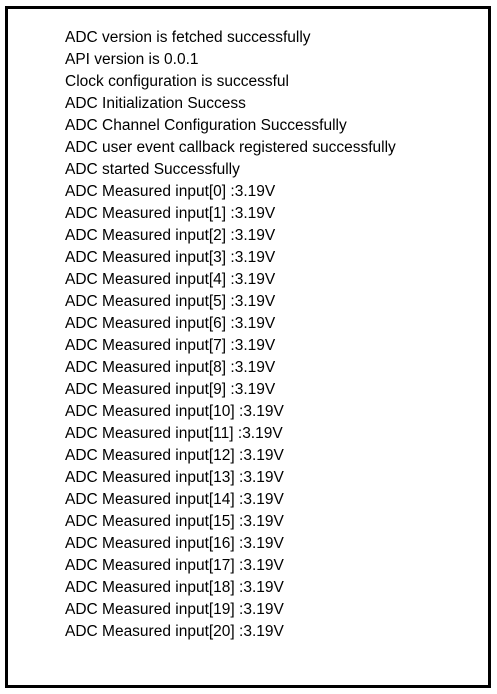  Describe the element at coordinates (132, 59) in the screenshot. I see `console-line: API version is 0.0.1` at that location.